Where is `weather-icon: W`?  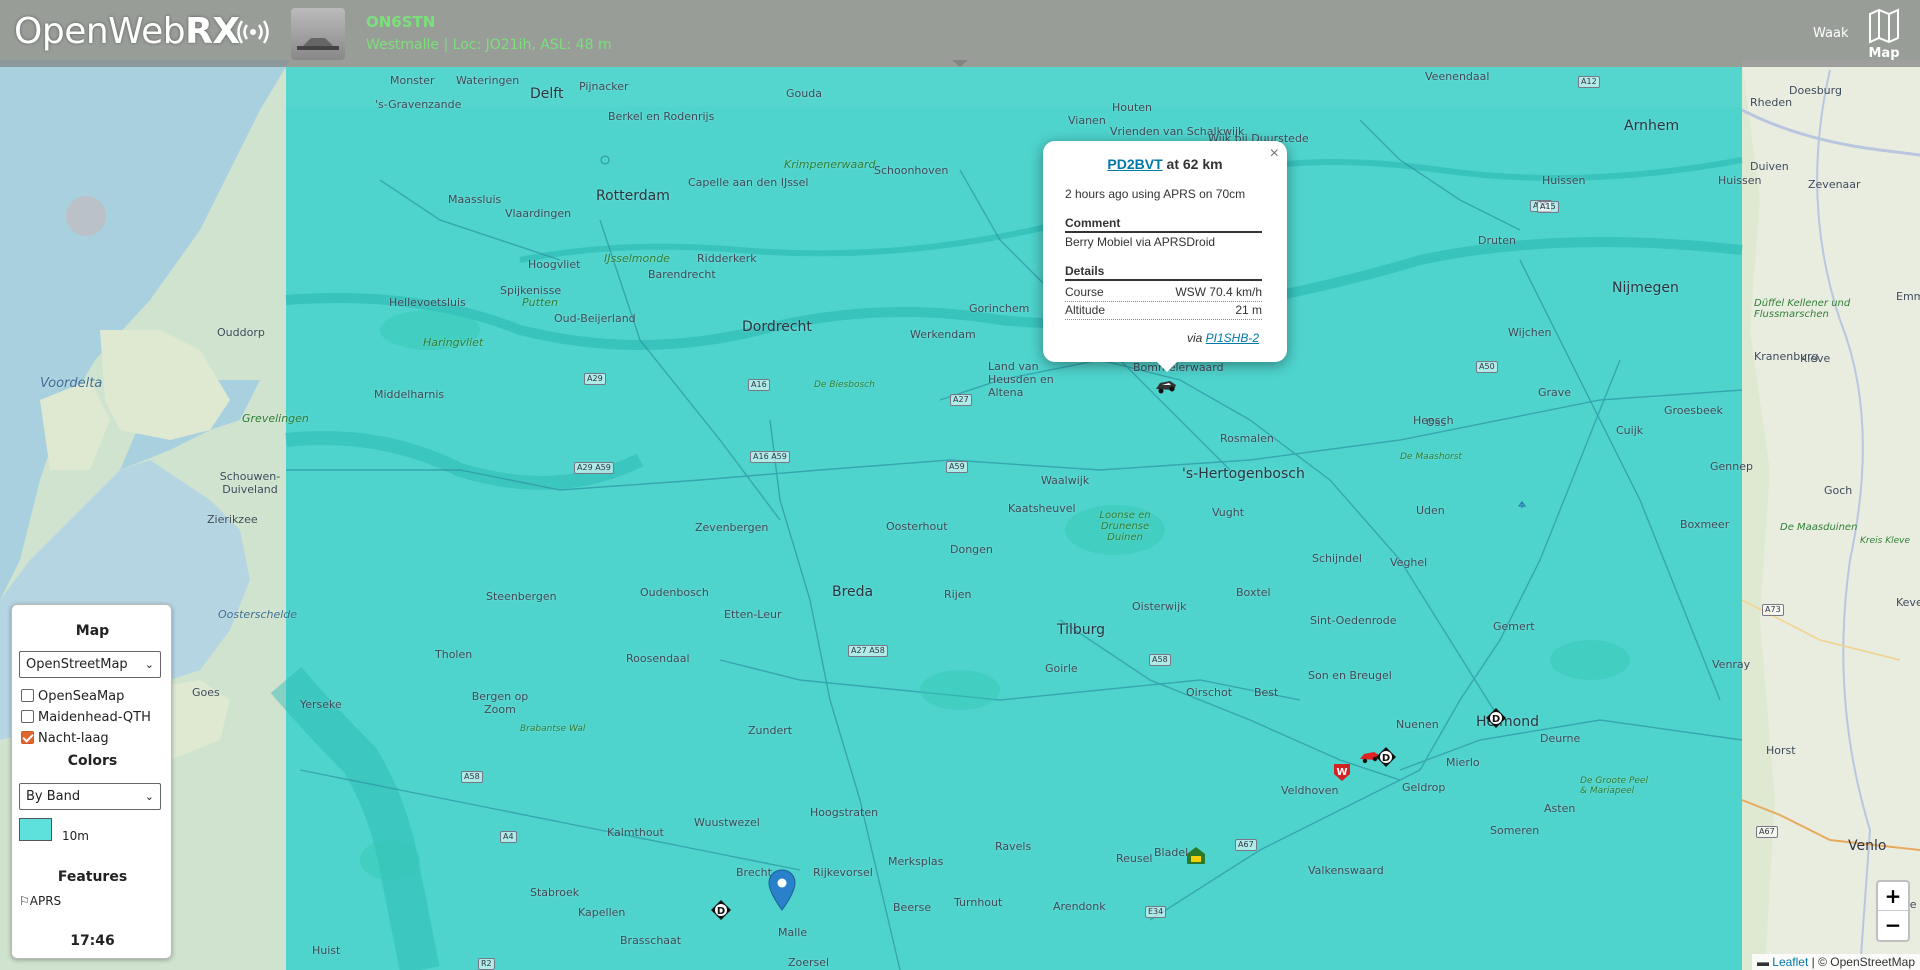
weather-icon: W is located at coordinates (1342, 772).